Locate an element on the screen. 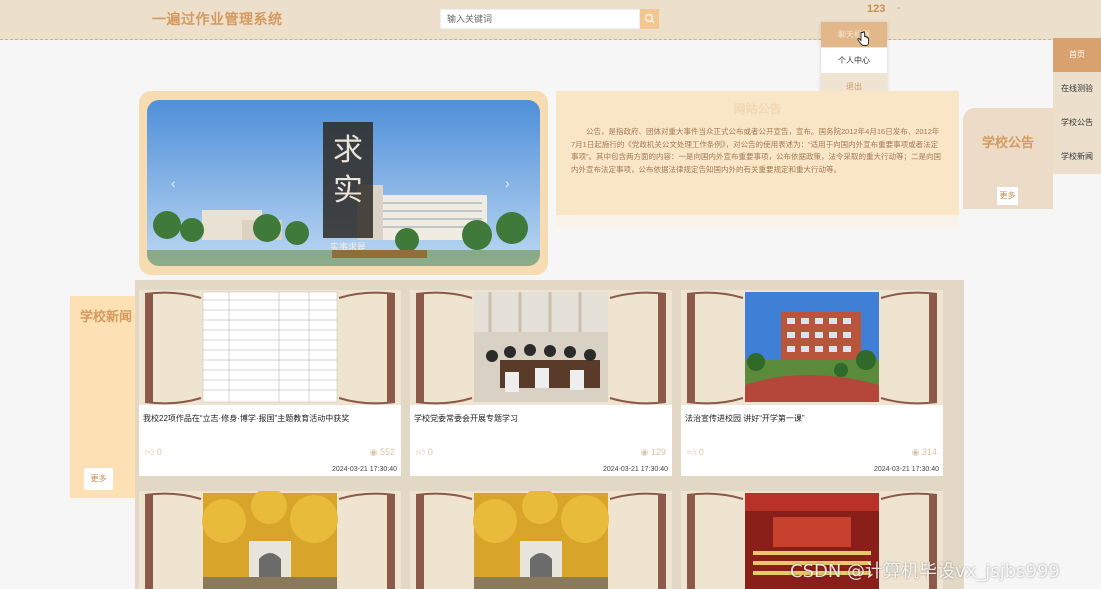  carousel-next-arrow: › is located at coordinates (507, 183).